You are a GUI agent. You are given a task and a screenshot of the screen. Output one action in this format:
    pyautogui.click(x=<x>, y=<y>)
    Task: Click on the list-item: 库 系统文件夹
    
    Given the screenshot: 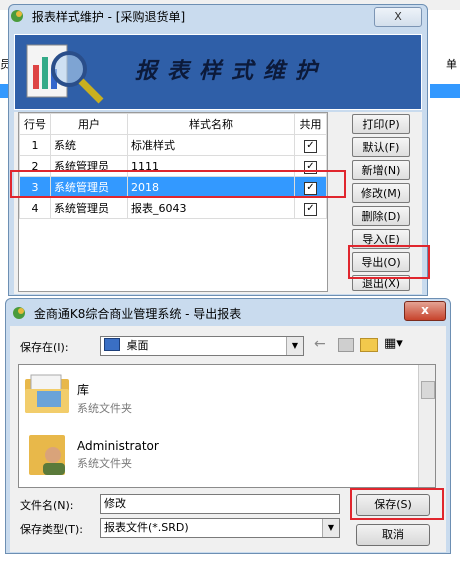 What is the action you would take?
    pyautogui.click(x=104, y=398)
    